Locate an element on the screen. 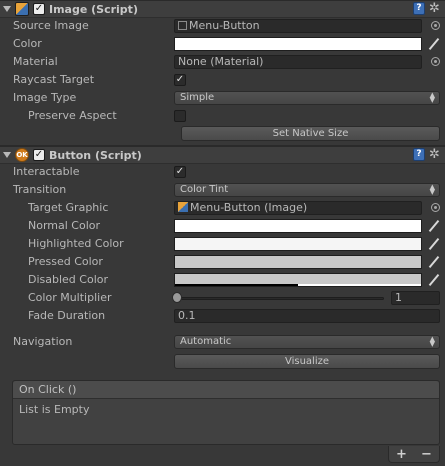  on-click-event-list: On Click () List is Empty is located at coordinates (226, 412).